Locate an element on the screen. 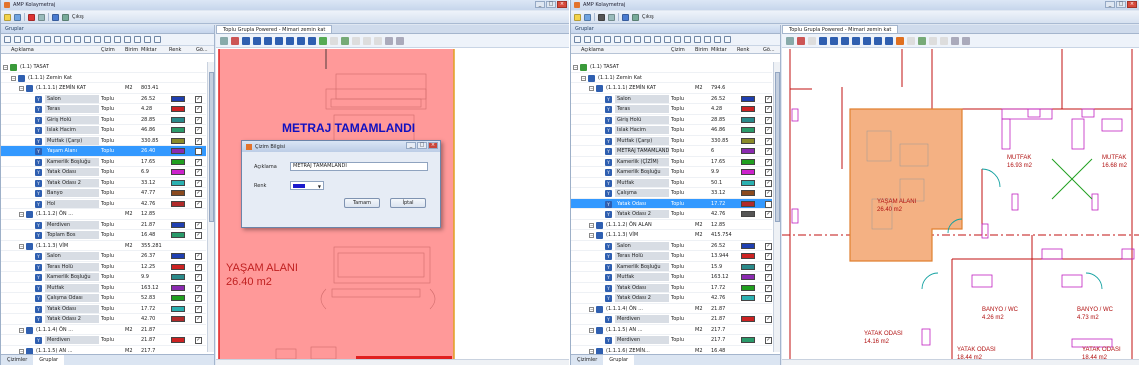 The height and width of the screenshot is (365, 1139). table-row: Y Toplam Bos Toplu 16.48 ✓ is located at coordinates (103, 235).